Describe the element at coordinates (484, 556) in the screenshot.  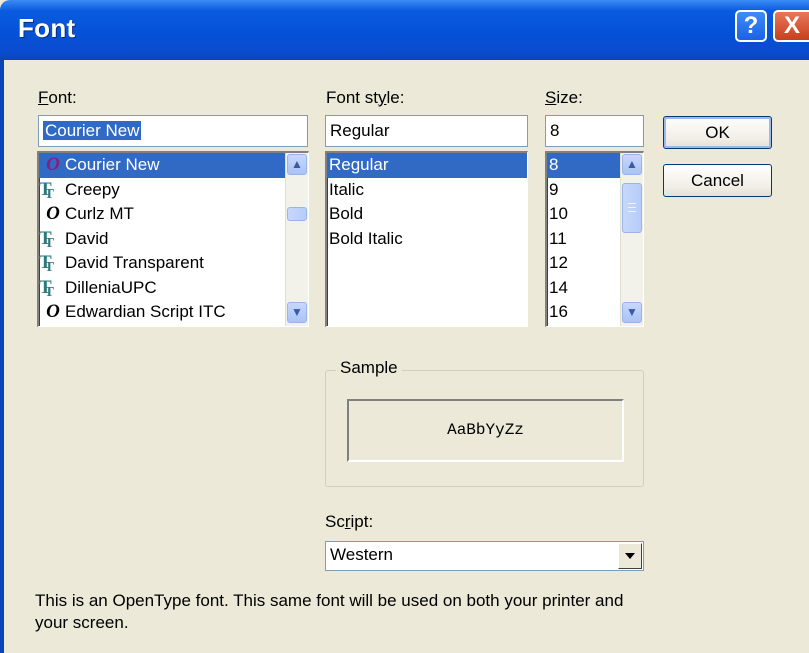
I see `script-select: Western` at that location.